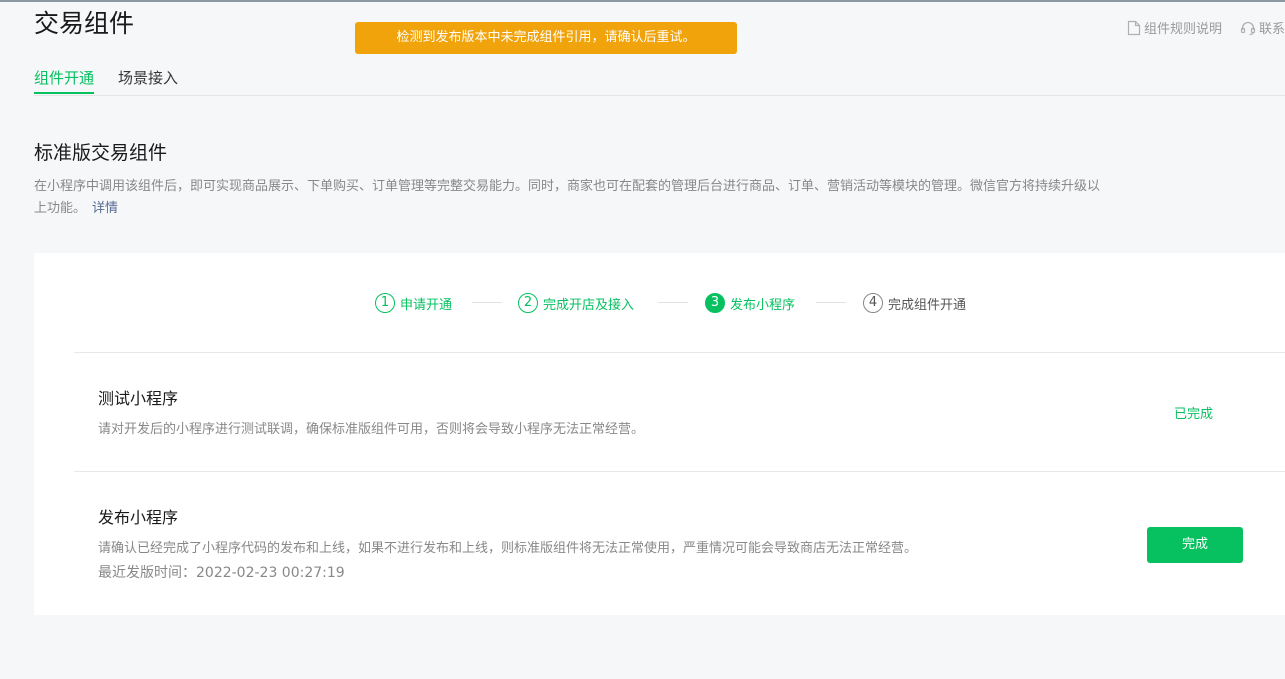 The width and height of the screenshot is (1285, 679). I want to click on step-label: 申请开通, so click(426, 305).